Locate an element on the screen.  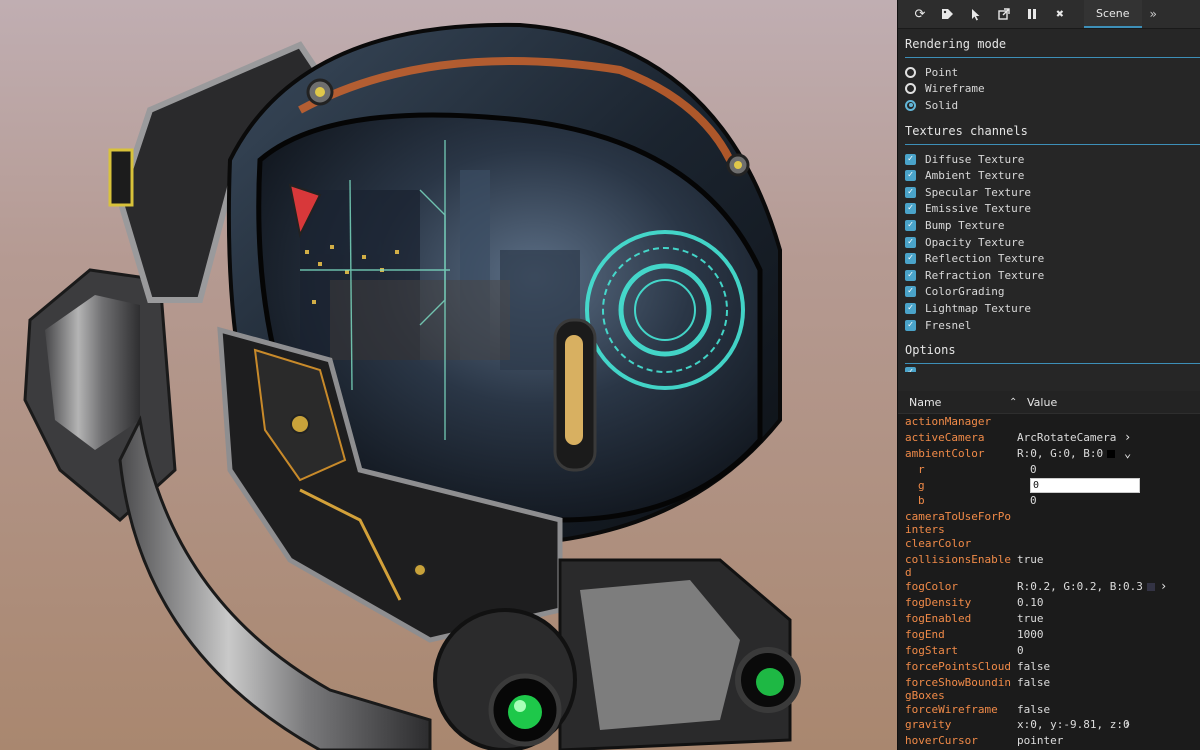
texture-label: Ambient Texture is located at coordinates (975, 176).